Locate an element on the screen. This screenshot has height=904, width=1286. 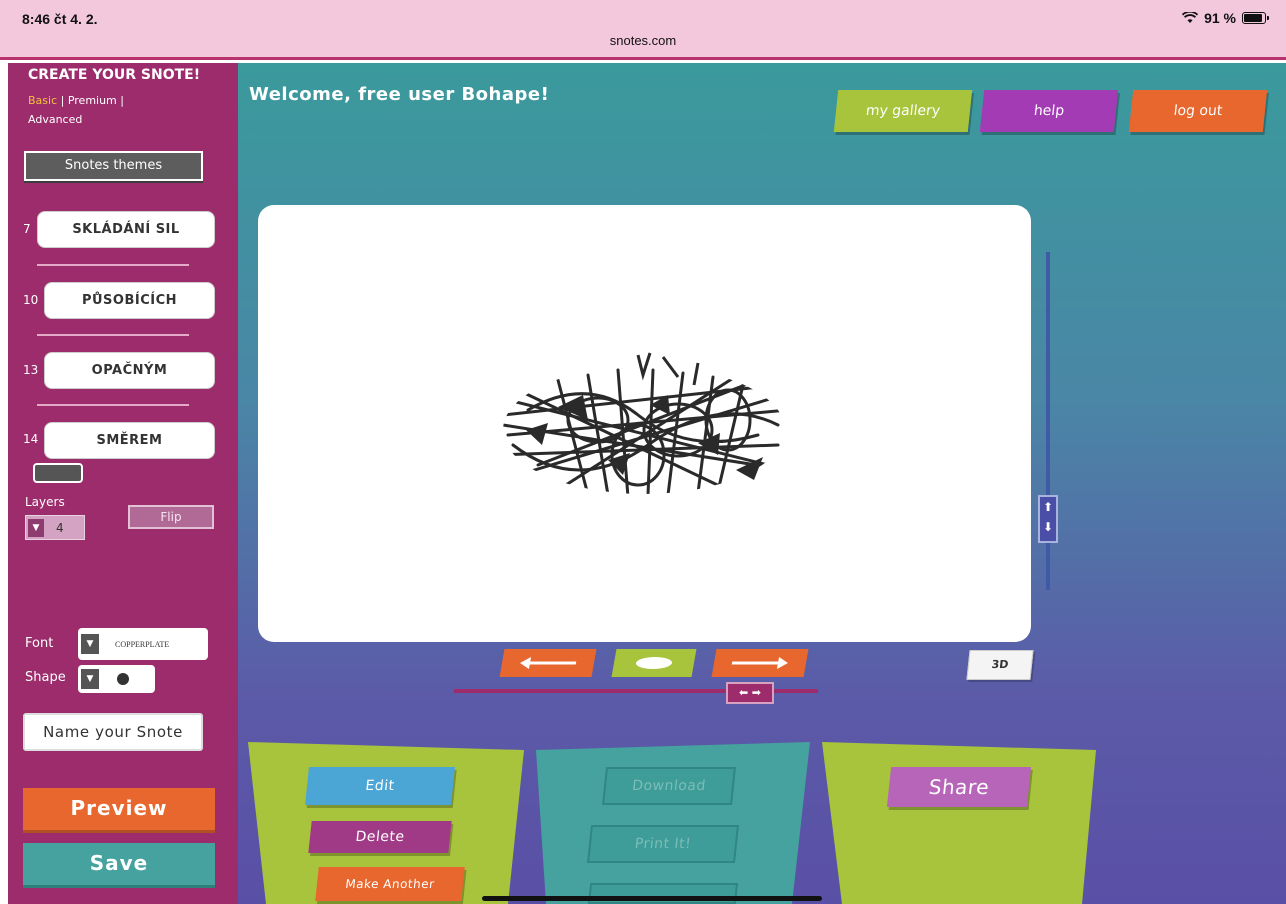
font-value: COPPERPLATE is located at coordinates (142, 644).